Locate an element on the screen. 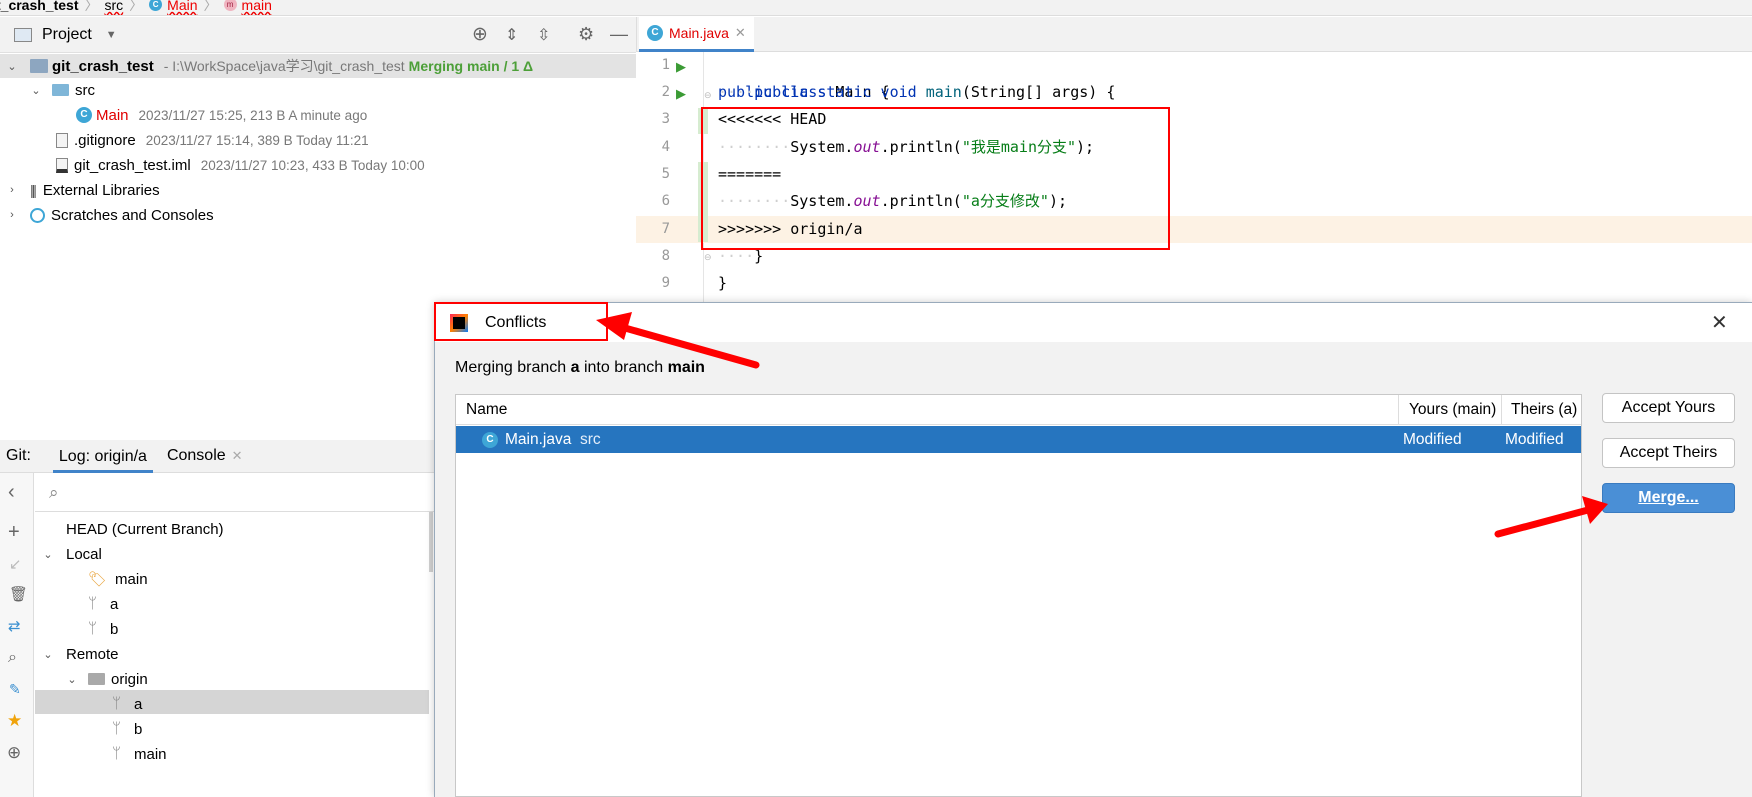 The image size is (1752, 797). arrow-head-title is located at coordinates (614, 326).